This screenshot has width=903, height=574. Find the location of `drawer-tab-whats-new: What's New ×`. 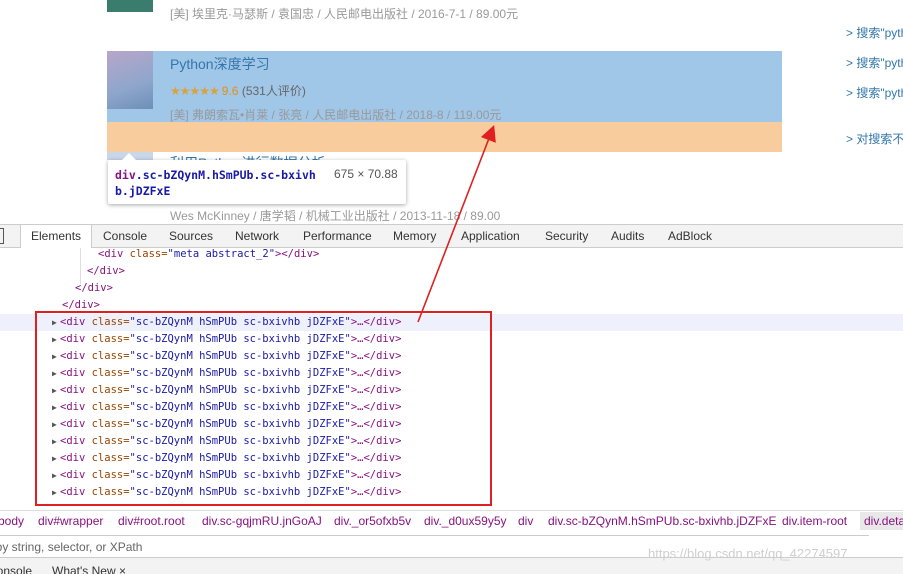

drawer-tab-whats-new: What's New × is located at coordinates (89, 569).